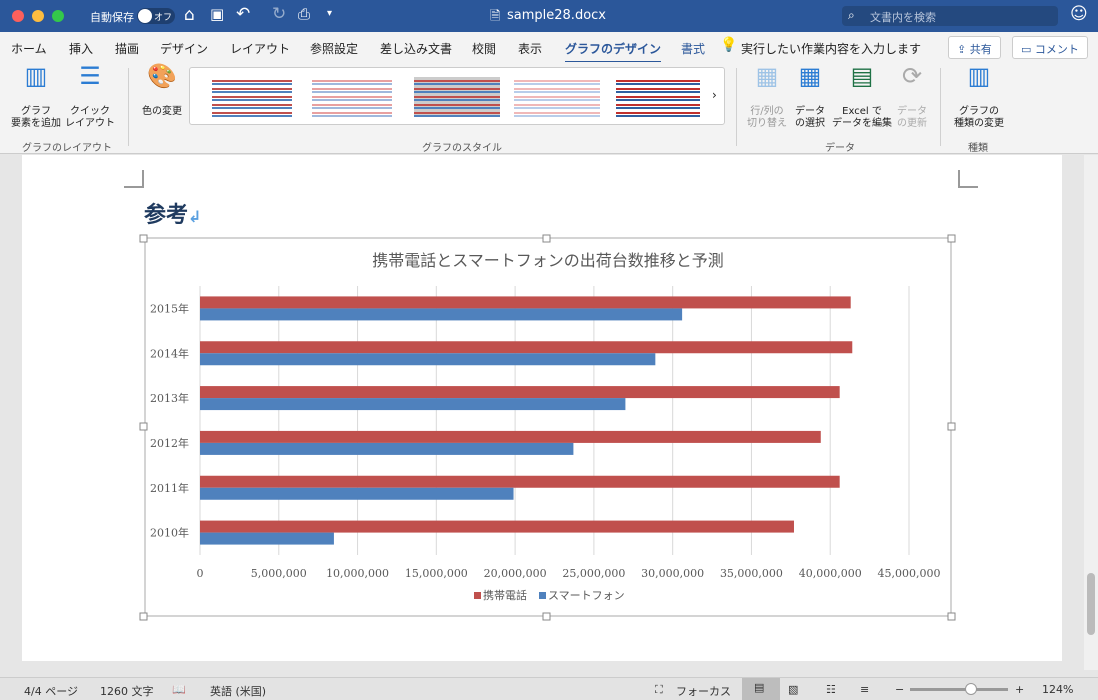 This screenshot has width=1098, height=700. What do you see at coordinates (767, 76) in the screenshot?
I see `switch-row-column-icon: ▦` at bounding box center [767, 76].